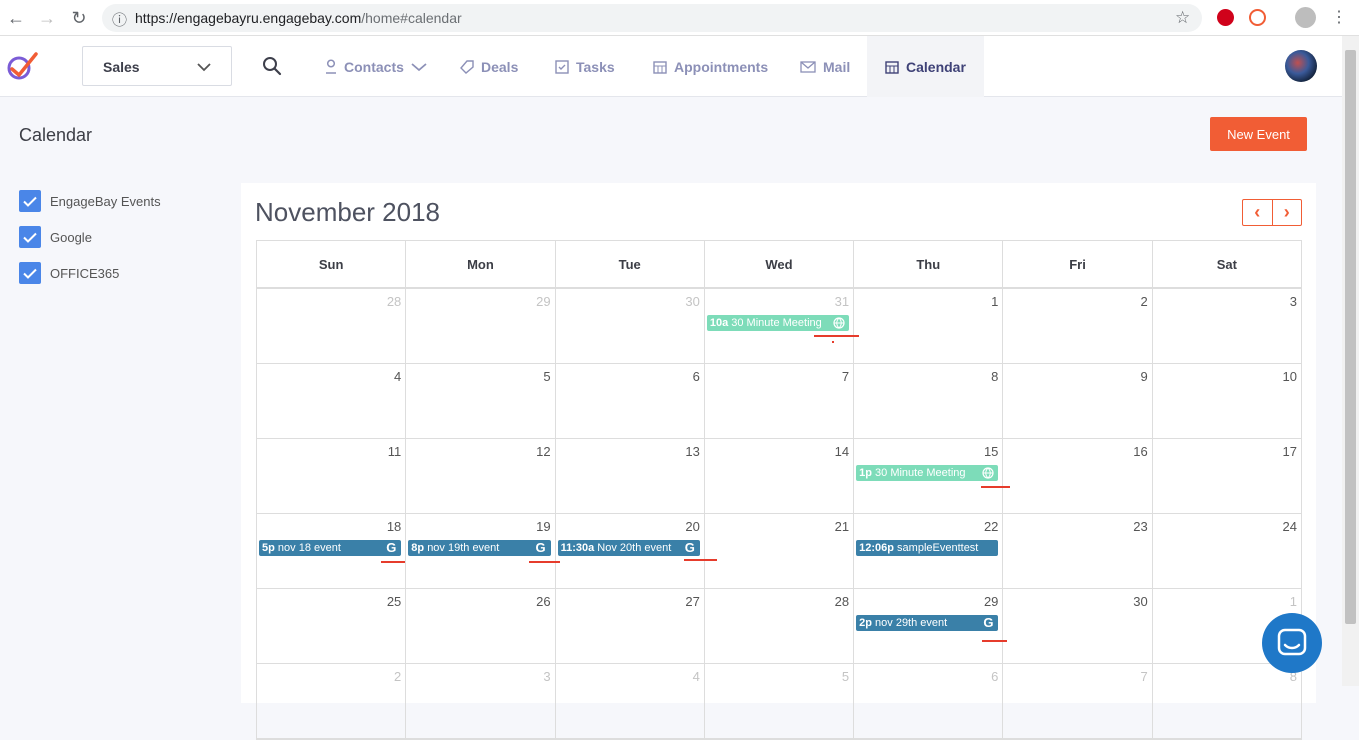 This screenshot has width=1359, height=740. Describe the element at coordinates (481, 476) in the screenshot. I see `day-cell: 12` at that location.